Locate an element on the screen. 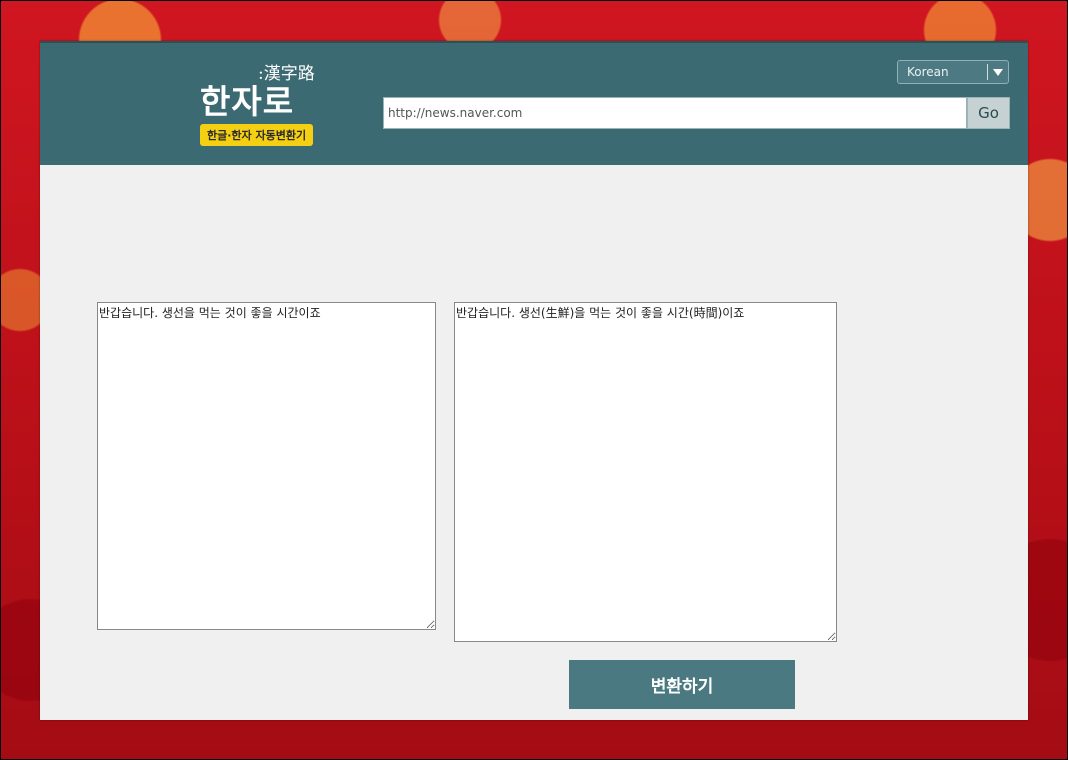 This screenshot has width=1068, height=760. url-input is located at coordinates (675, 113).